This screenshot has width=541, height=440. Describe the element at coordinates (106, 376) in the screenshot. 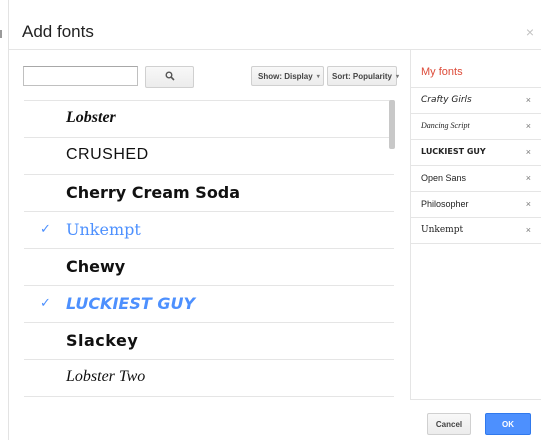

I see `font-name: Lobster Two` at that location.